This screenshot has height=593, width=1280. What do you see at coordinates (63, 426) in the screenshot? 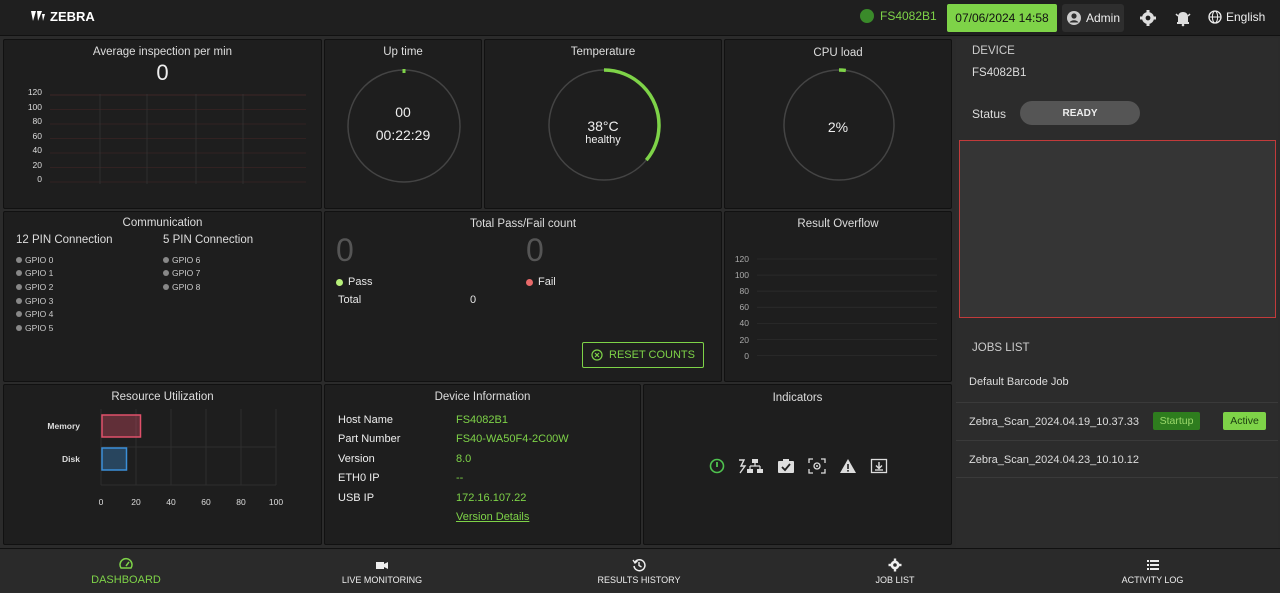
I see `resource-label: Memory` at bounding box center [63, 426].